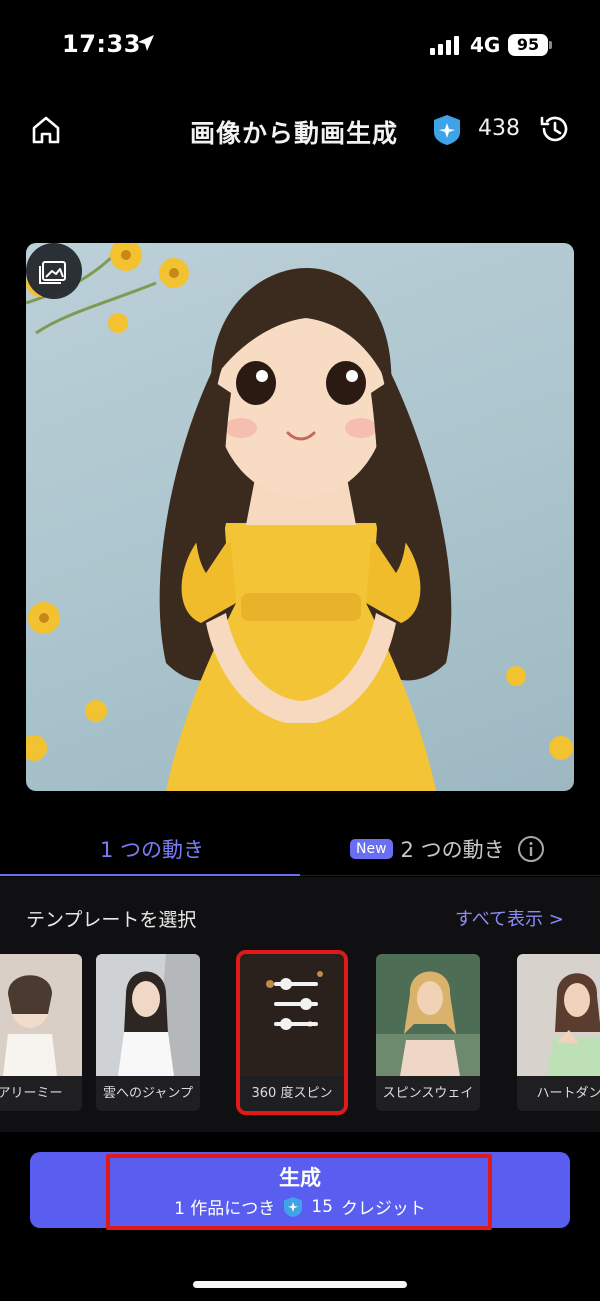 The height and width of the screenshot is (1301, 600). What do you see at coordinates (46, 130) in the screenshot?
I see `home-icon` at bounding box center [46, 130].